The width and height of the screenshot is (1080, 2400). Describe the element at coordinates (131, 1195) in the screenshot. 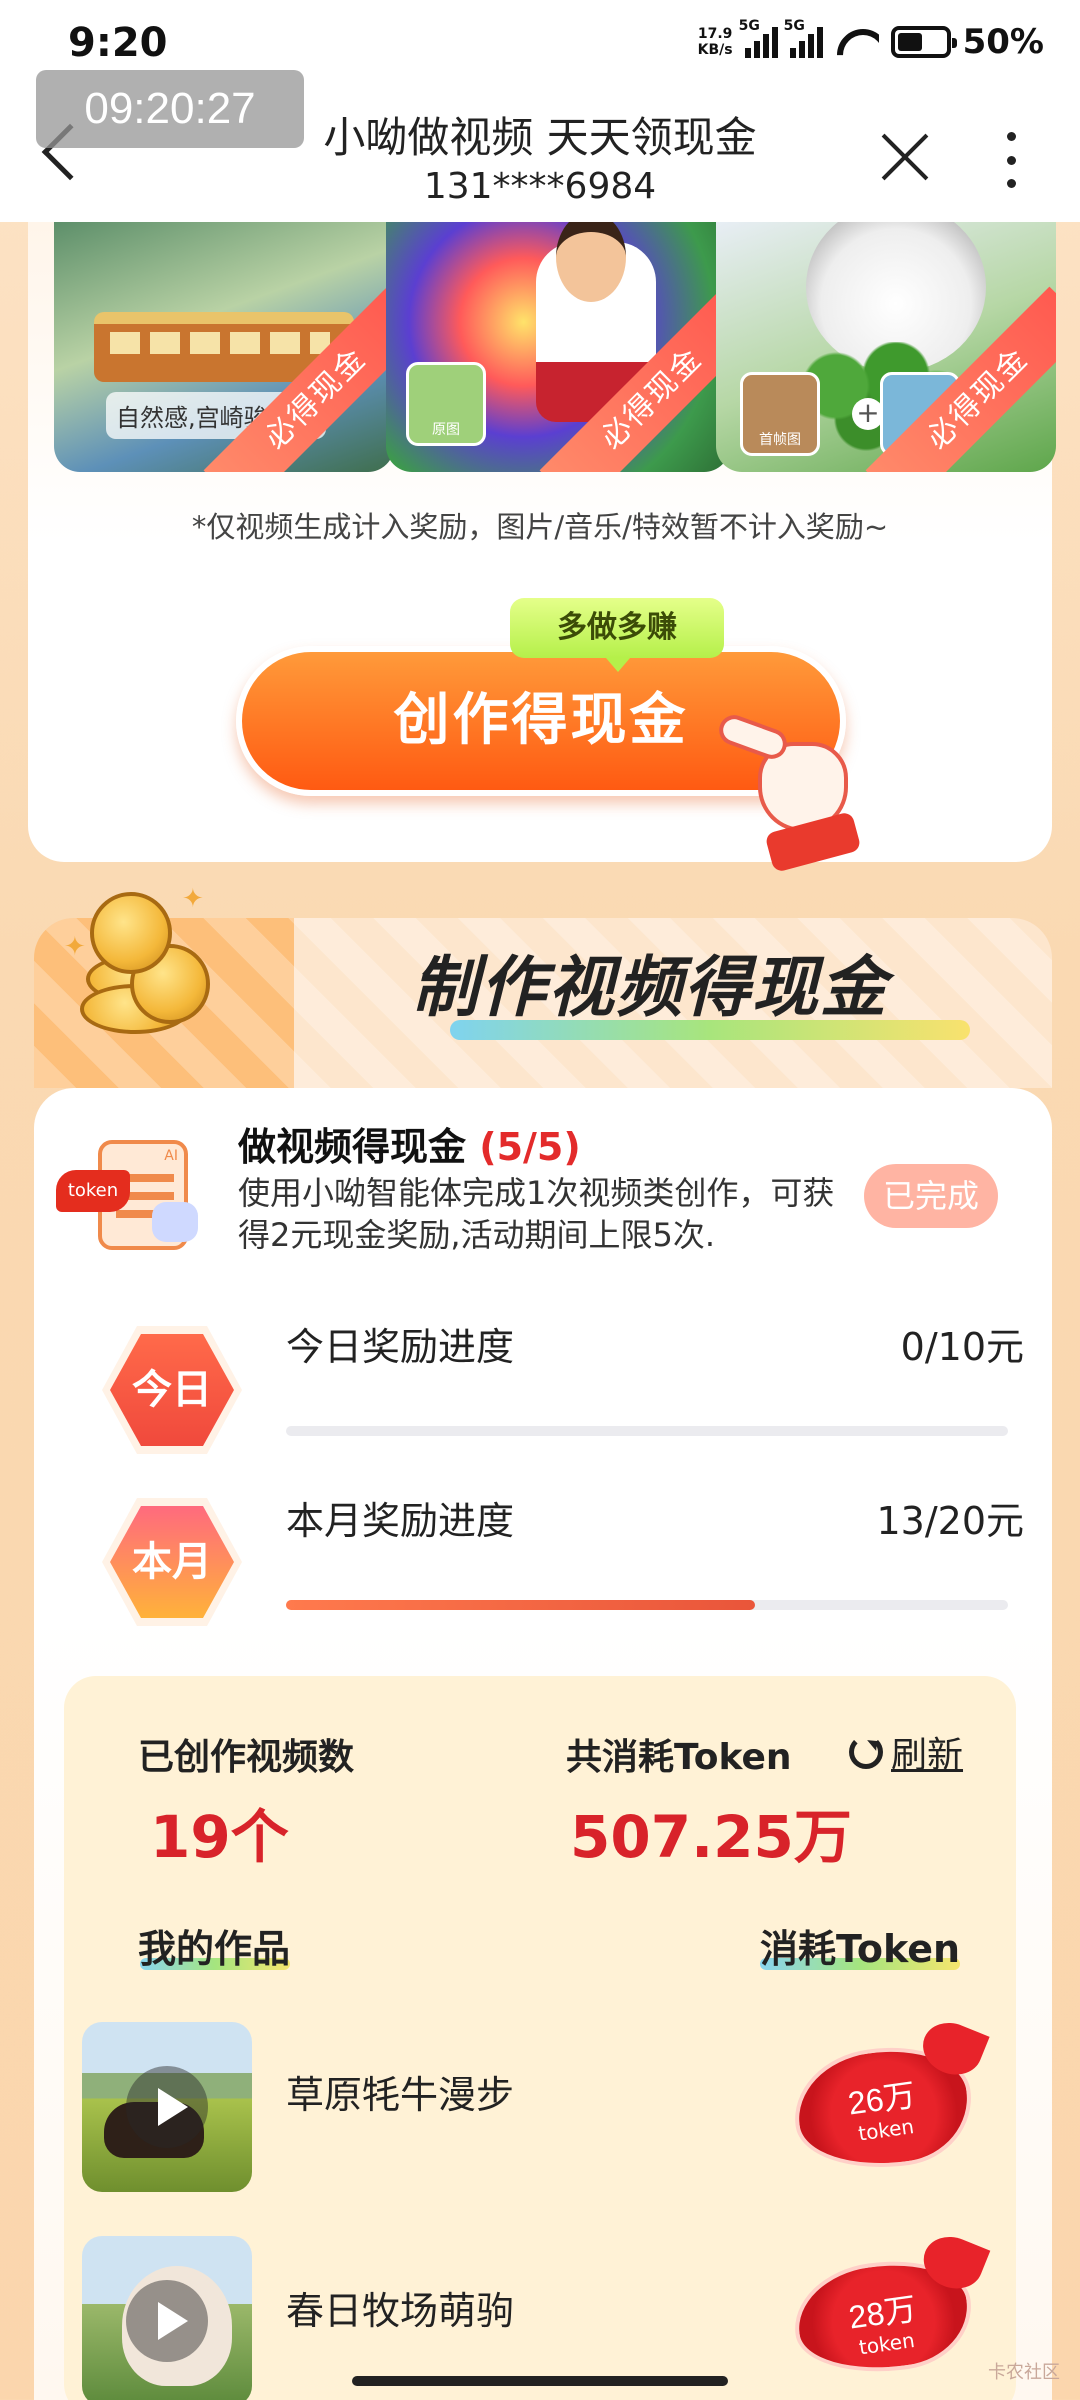

I see `task-icon: AI token` at that location.